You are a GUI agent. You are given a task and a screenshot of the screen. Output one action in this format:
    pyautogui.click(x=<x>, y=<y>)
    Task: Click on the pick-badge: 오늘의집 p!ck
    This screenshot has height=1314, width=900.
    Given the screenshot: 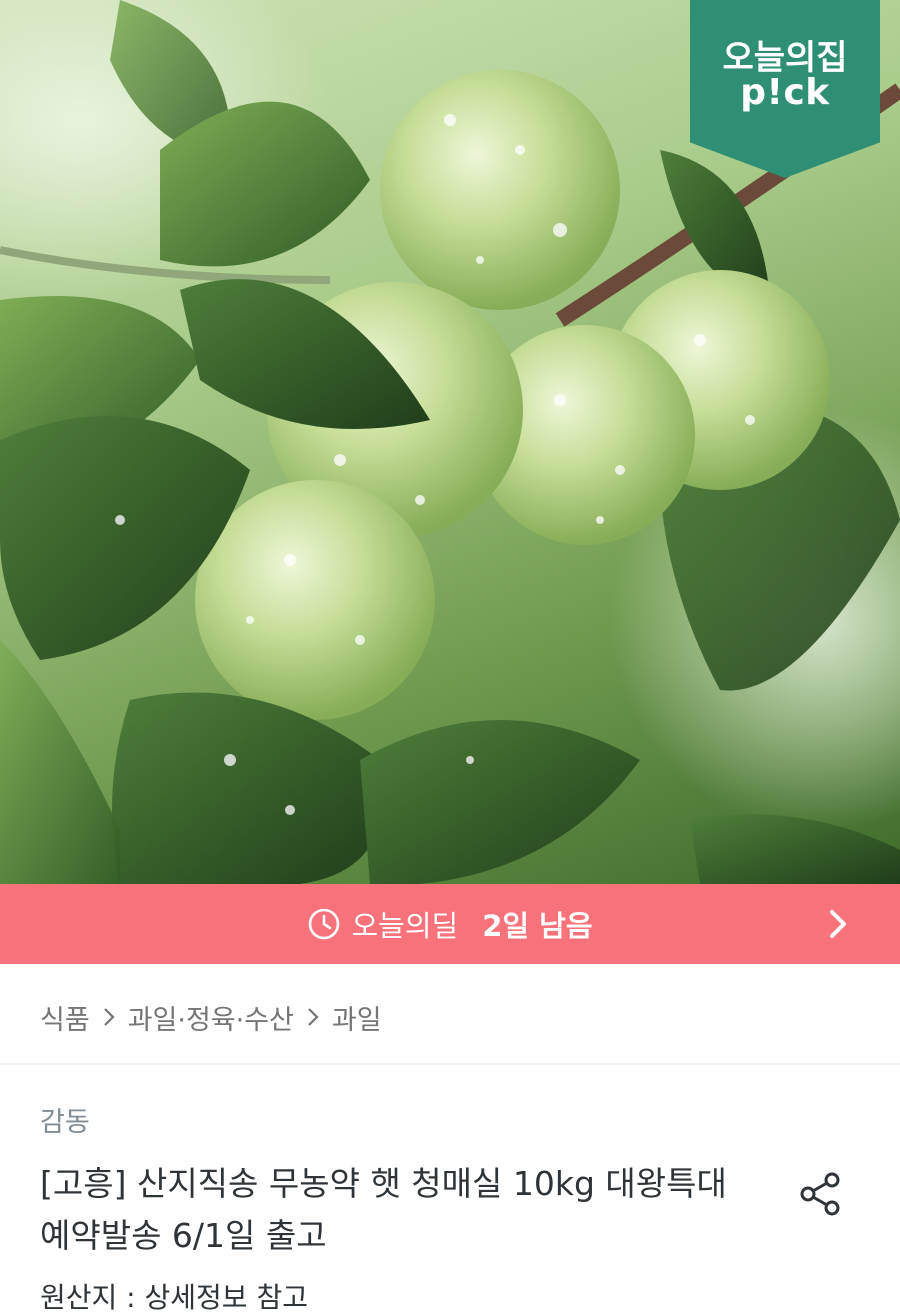 What is the action you would take?
    pyautogui.click(x=785, y=89)
    